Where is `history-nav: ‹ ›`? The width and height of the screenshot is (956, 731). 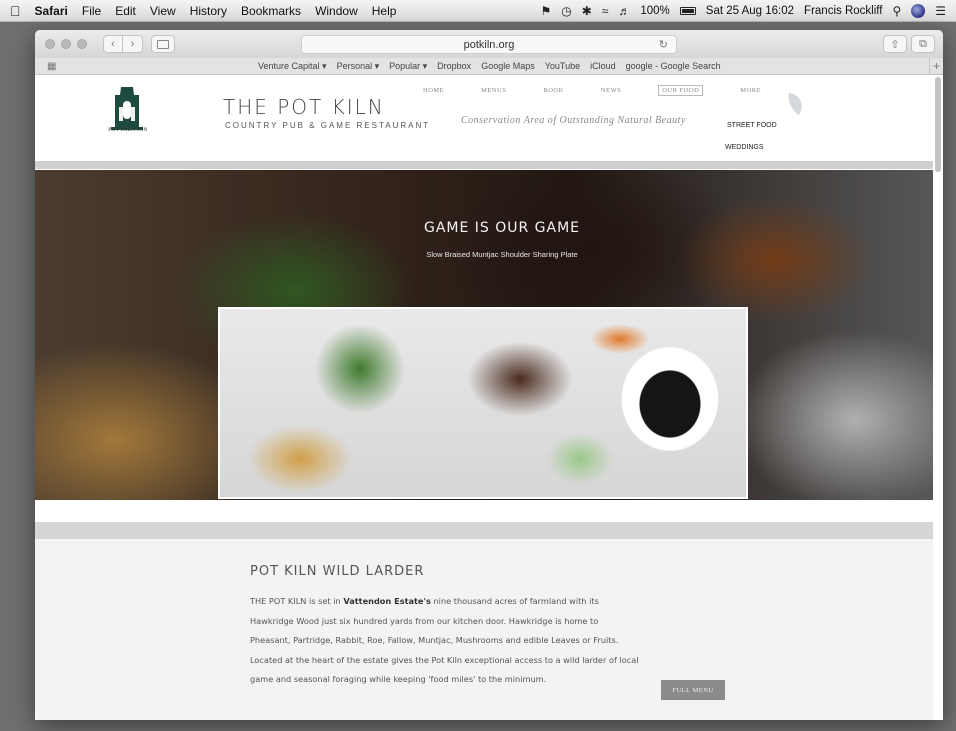
history-nav: ‹ › is located at coordinates (123, 44).